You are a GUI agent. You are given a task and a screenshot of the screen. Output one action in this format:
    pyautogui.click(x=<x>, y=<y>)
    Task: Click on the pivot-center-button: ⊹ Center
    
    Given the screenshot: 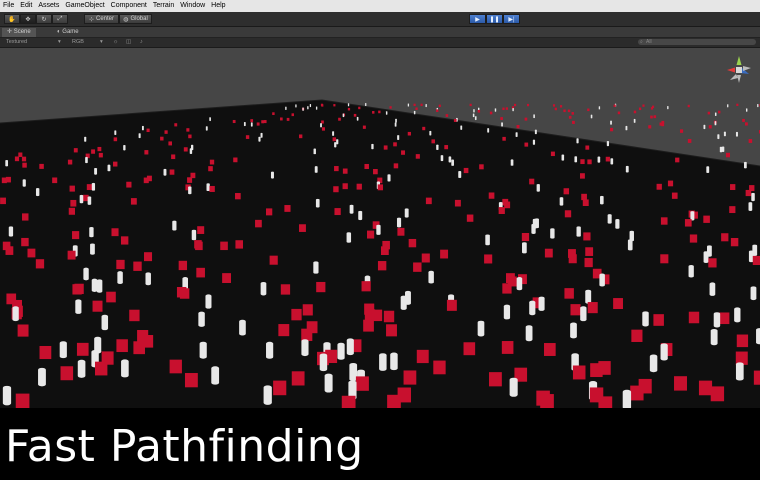 What is the action you would take?
    pyautogui.click(x=101, y=19)
    